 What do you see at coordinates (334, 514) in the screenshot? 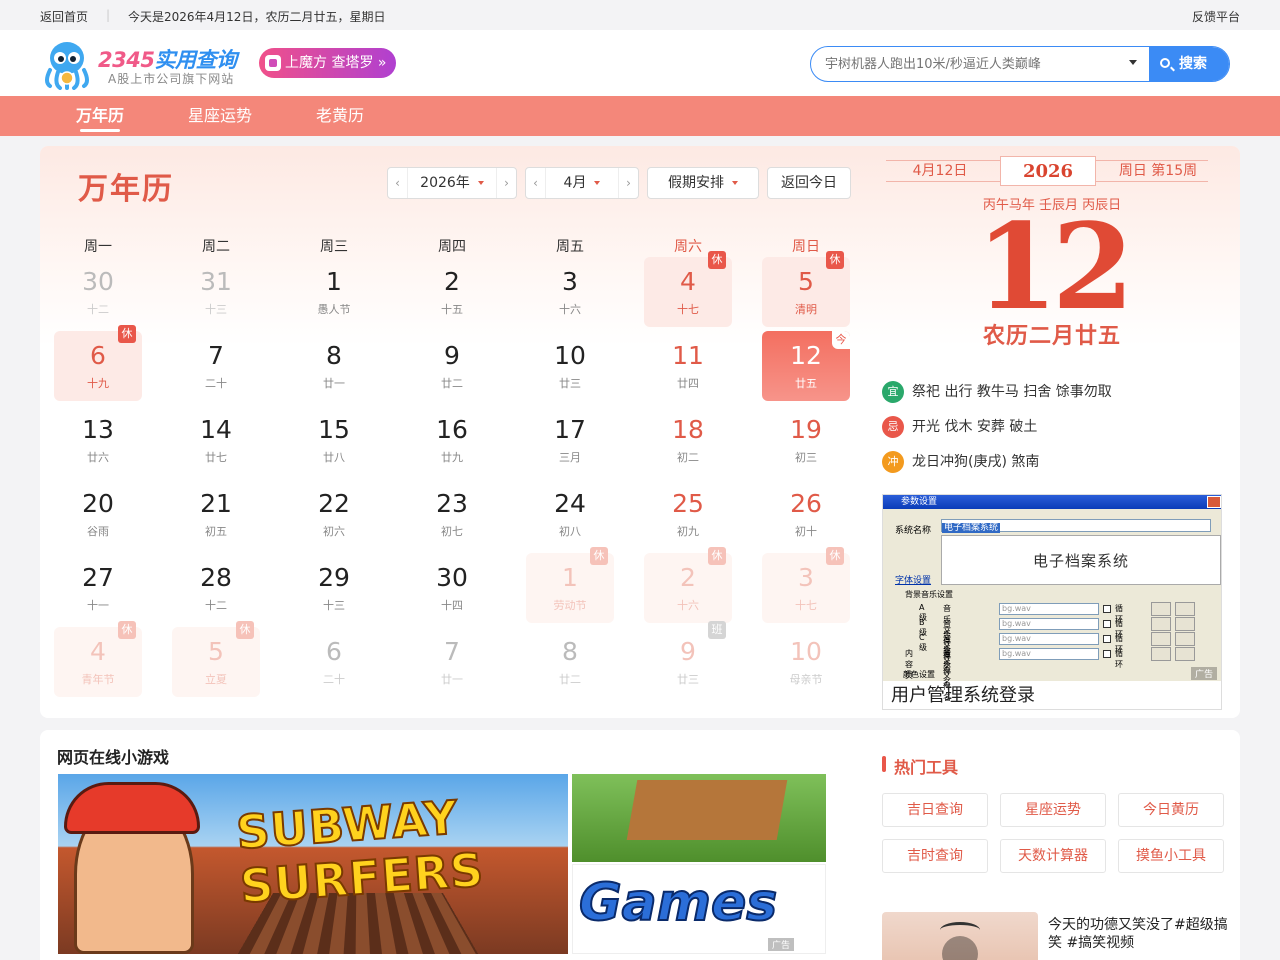
I see `calendar-day: 22 初六` at bounding box center [334, 514].